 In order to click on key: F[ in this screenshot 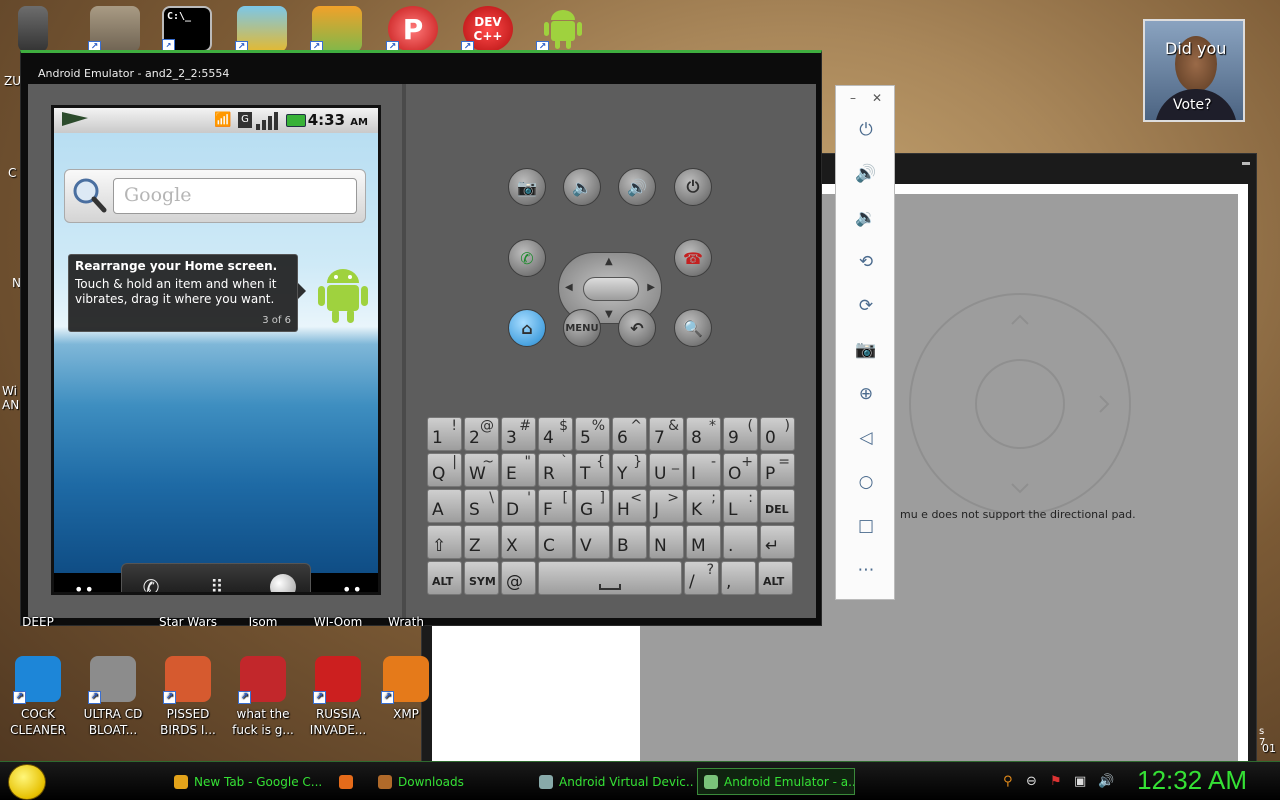, I will do `click(555, 506)`.